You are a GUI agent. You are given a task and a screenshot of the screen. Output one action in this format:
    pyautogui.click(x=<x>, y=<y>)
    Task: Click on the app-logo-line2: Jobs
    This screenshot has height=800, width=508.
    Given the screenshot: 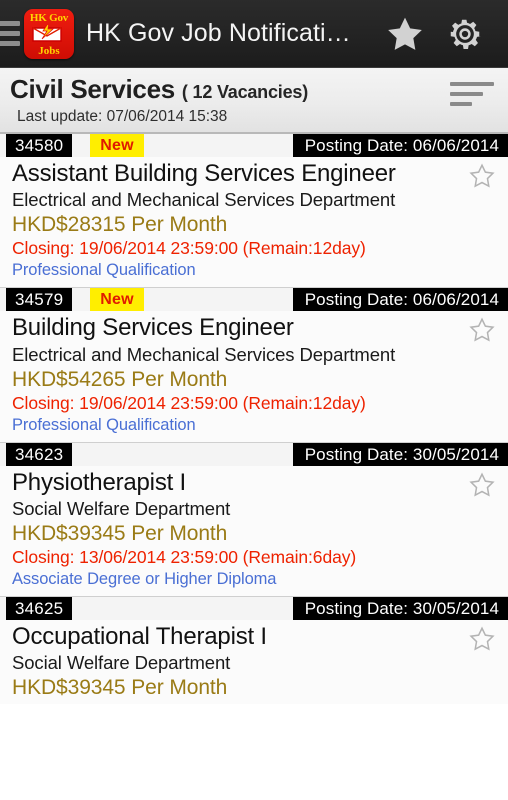 What is the action you would take?
    pyautogui.click(x=49, y=50)
    